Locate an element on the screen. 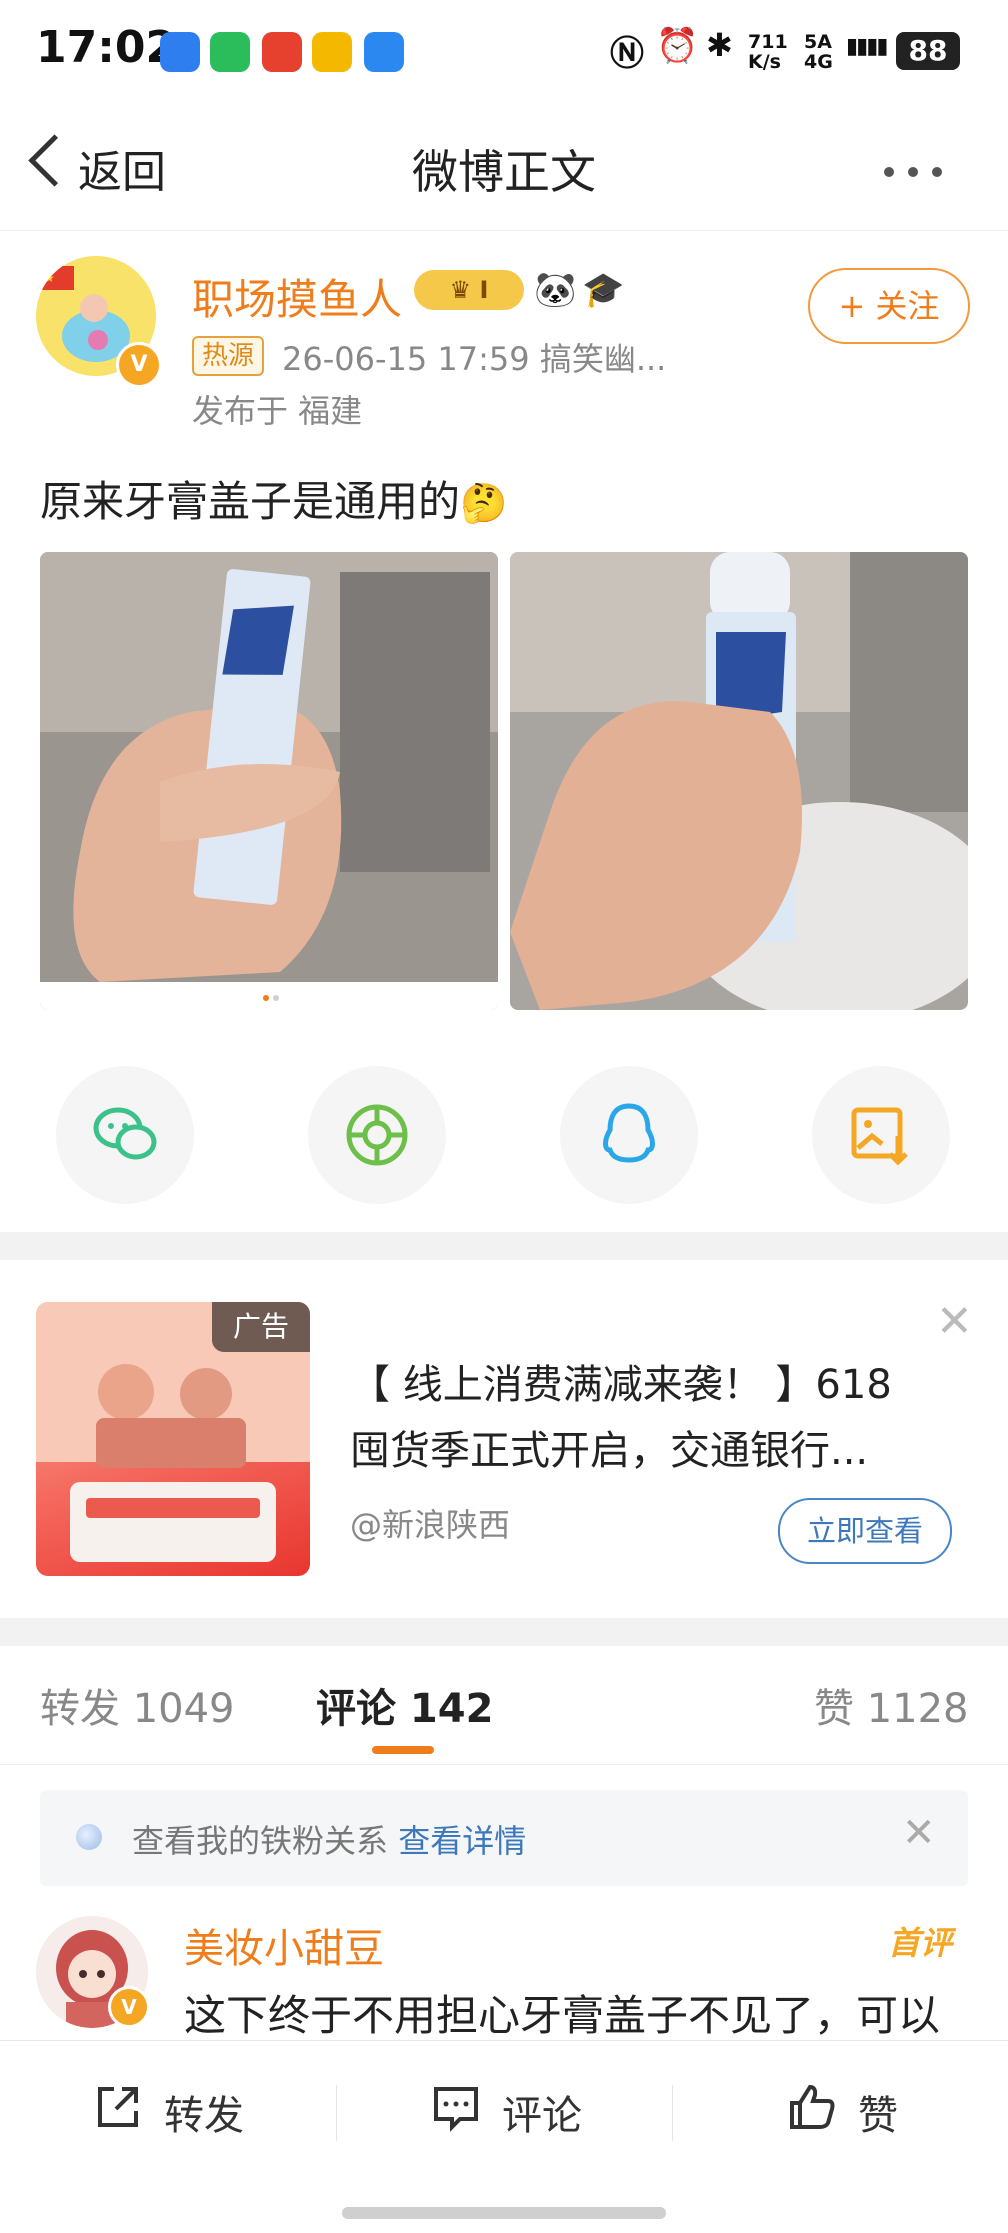  commenter-name: 美妆小甜豆 is located at coordinates (284, 1945).